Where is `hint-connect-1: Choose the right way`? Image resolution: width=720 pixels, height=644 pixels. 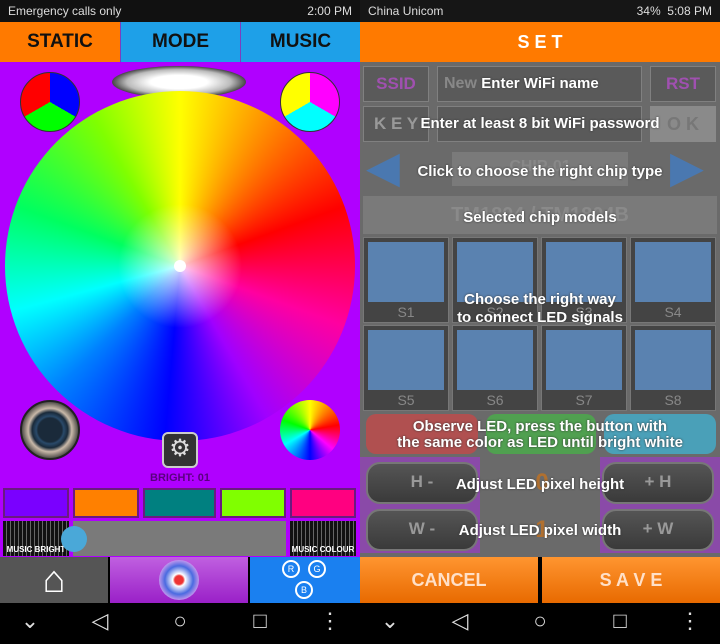
hint-connect-1: Choose the right way is located at coordinates (540, 299).